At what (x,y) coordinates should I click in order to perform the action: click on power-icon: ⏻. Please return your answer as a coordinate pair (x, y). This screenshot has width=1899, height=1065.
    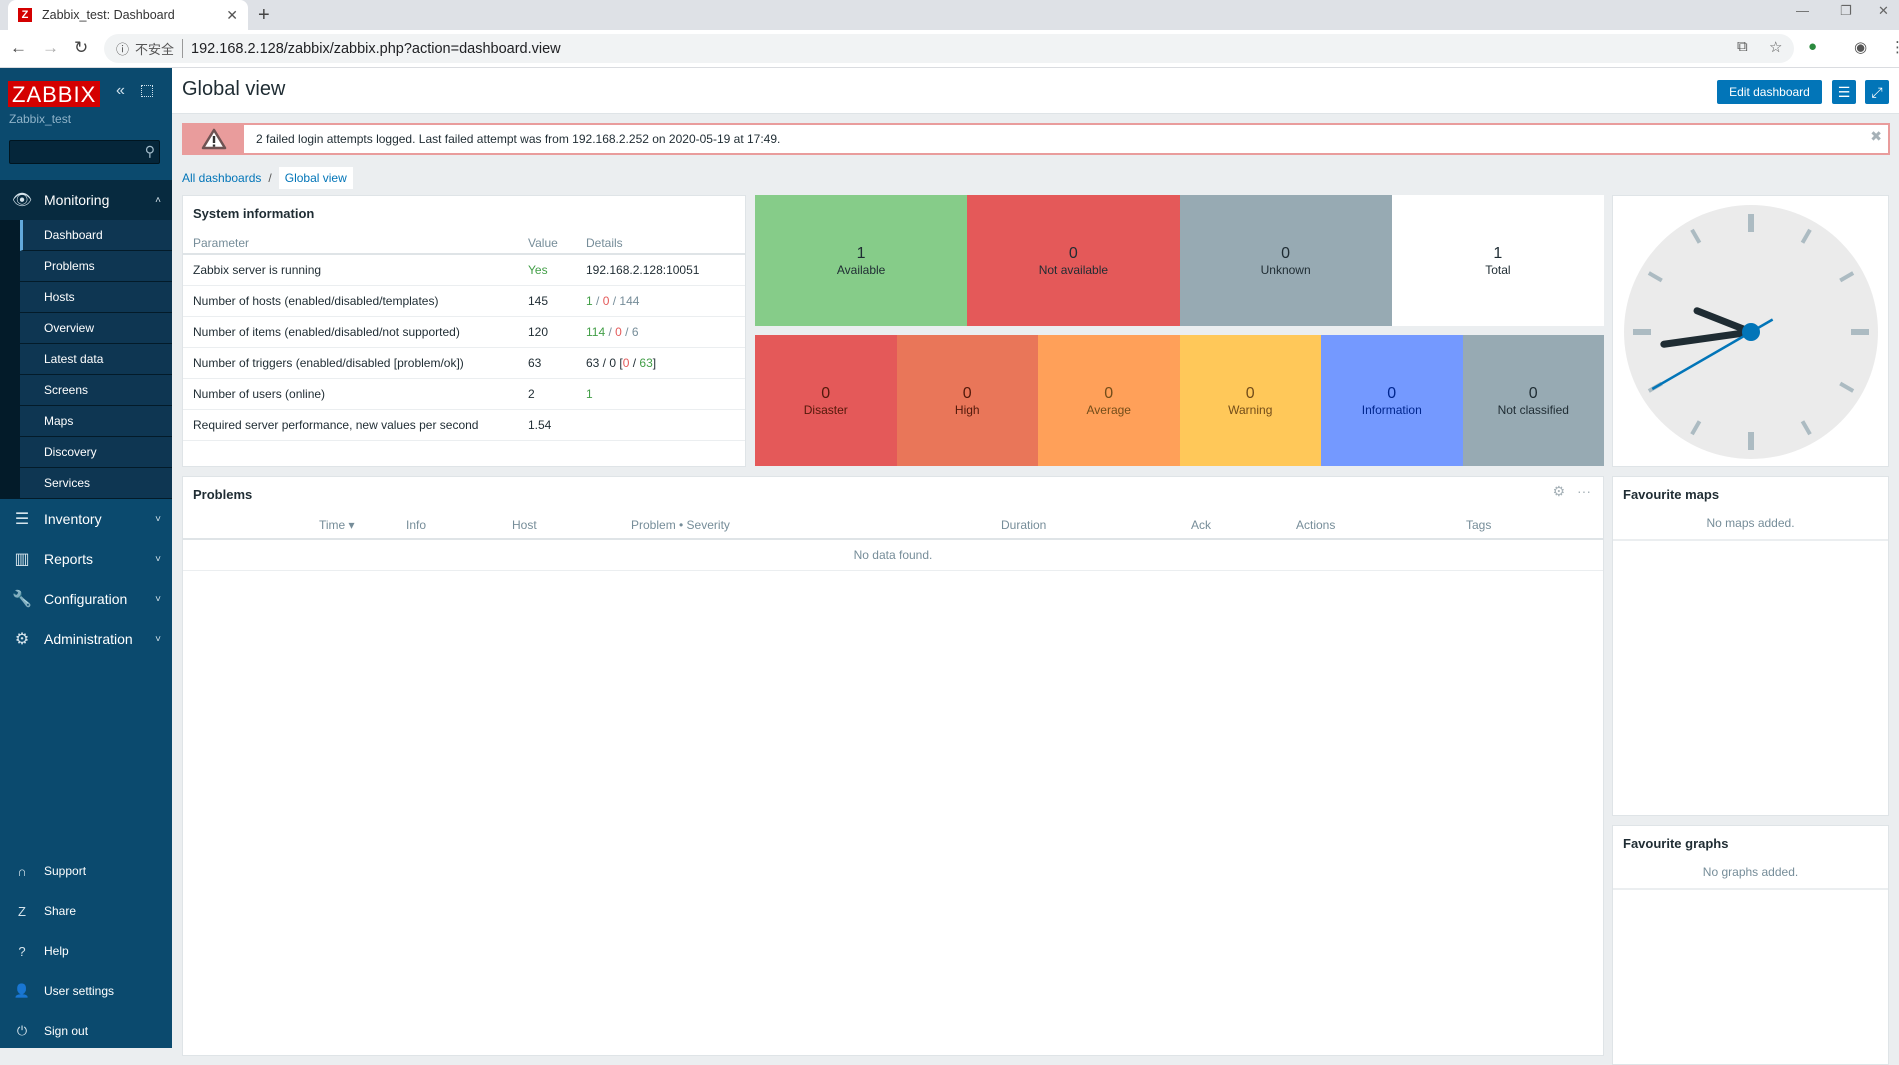
    Looking at the image, I should click on (22, 1030).